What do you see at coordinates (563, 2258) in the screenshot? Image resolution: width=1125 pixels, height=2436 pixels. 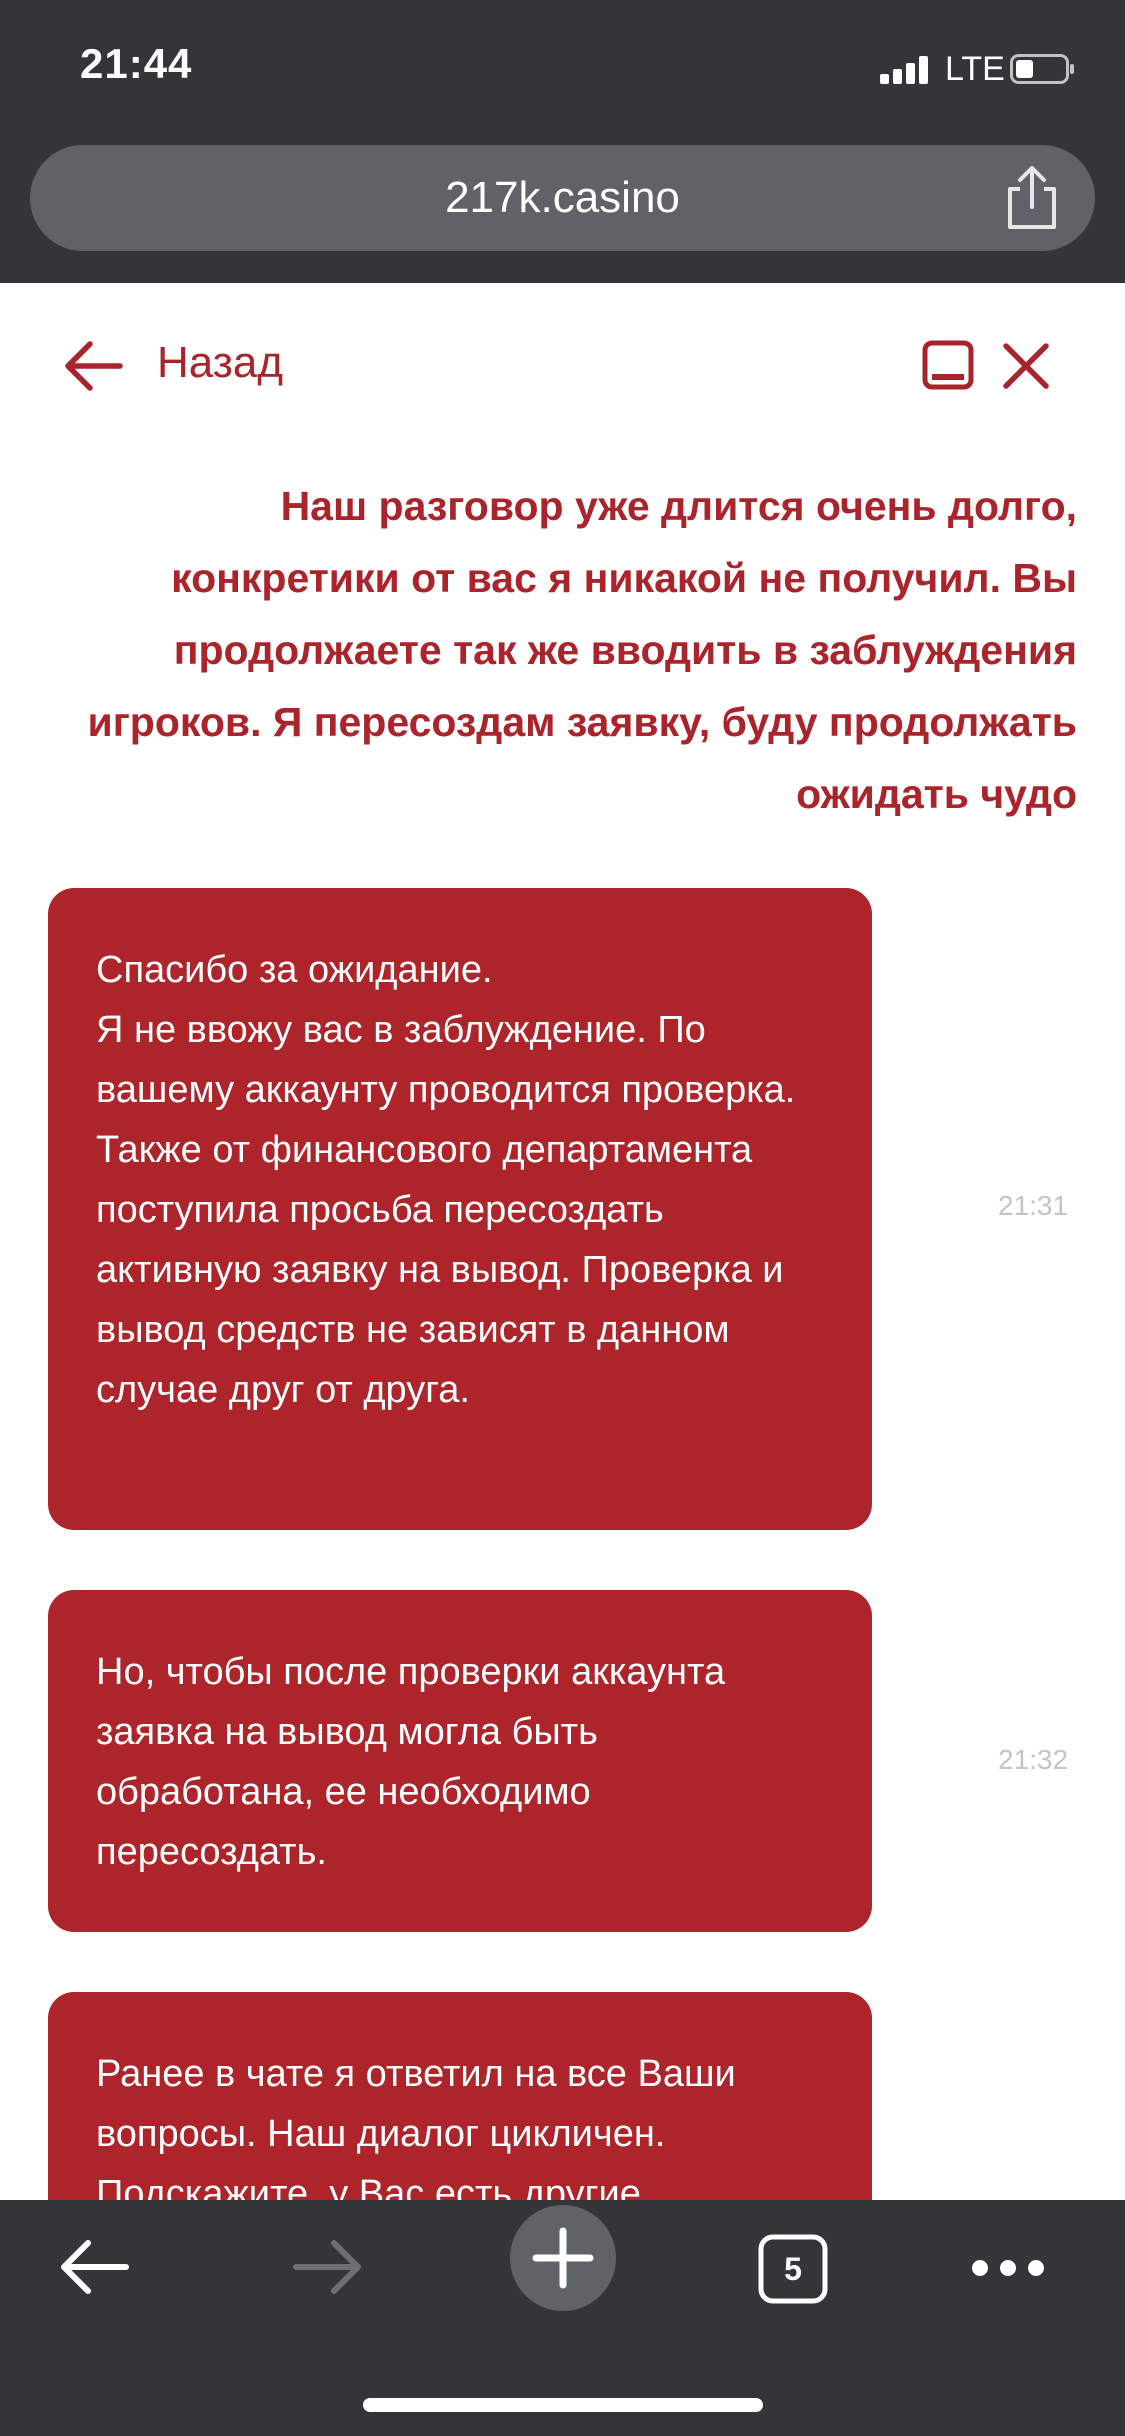 I see `plus-icon` at bounding box center [563, 2258].